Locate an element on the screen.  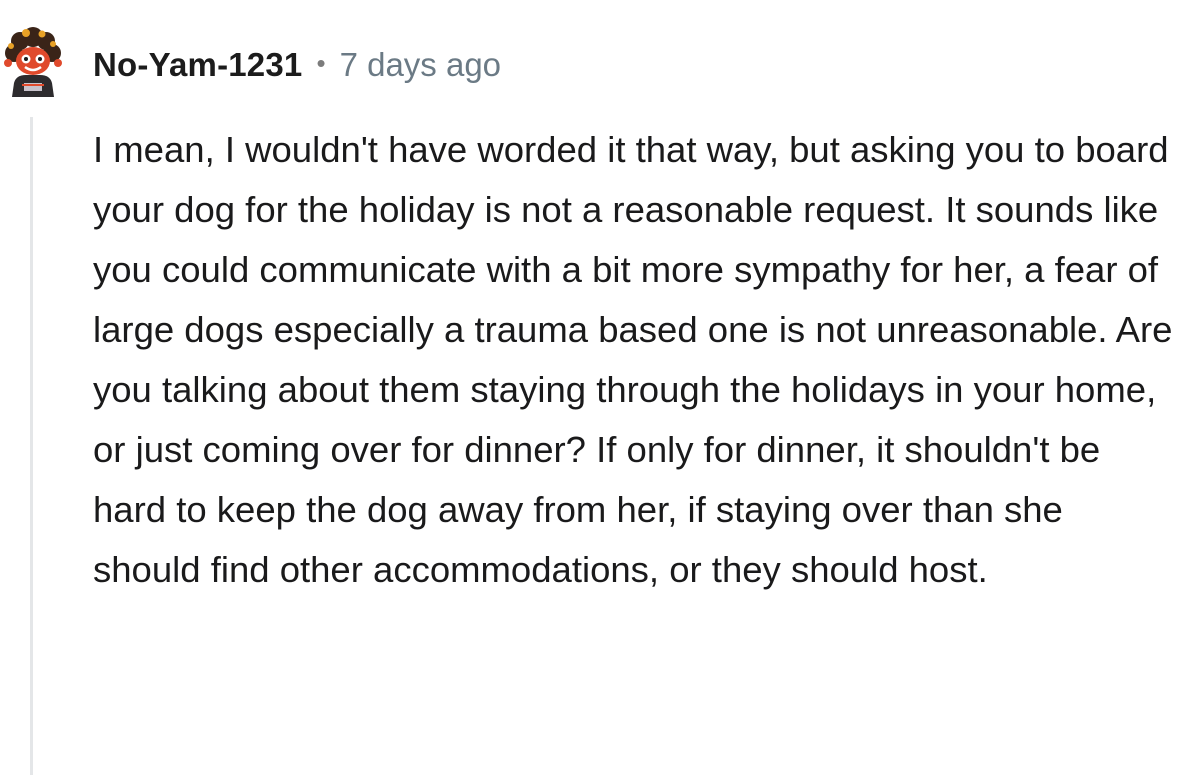
username-link: No-Yam-1231 is located at coordinates (197, 65).